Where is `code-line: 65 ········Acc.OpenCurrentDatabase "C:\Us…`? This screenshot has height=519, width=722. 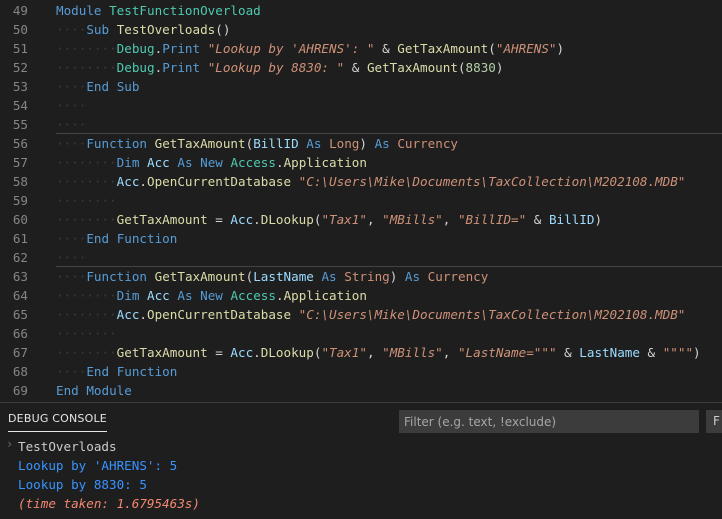
code-line: 65 ········Acc.OpenCurrentDatabase "C:\Us… is located at coordinates (361, 314).